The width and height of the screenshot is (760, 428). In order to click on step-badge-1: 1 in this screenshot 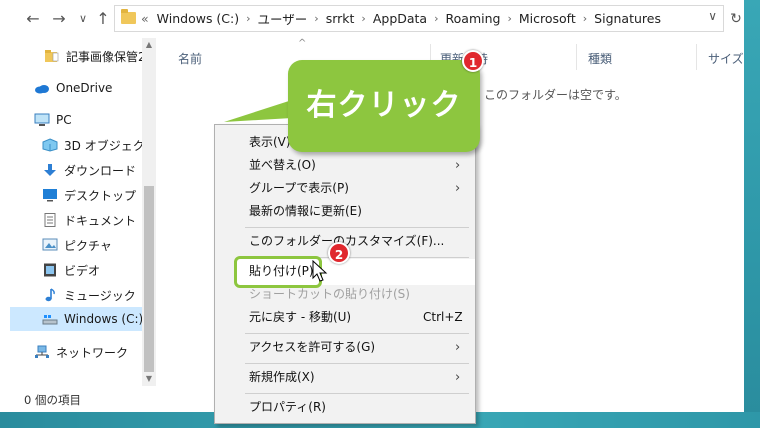, I will do `click(473, 61)`.